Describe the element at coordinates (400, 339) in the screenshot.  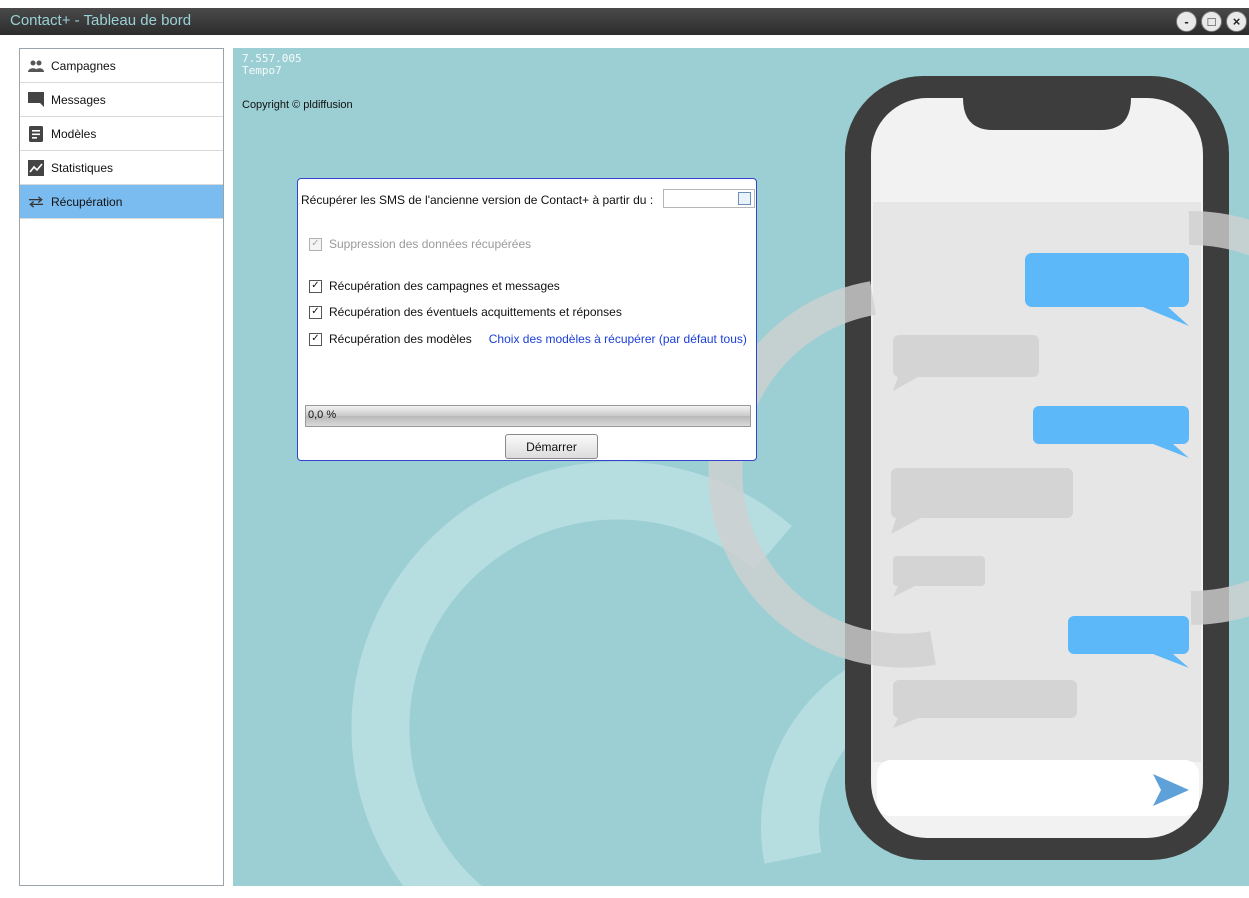
I see `option-label: Récupération des modèles` at that location.